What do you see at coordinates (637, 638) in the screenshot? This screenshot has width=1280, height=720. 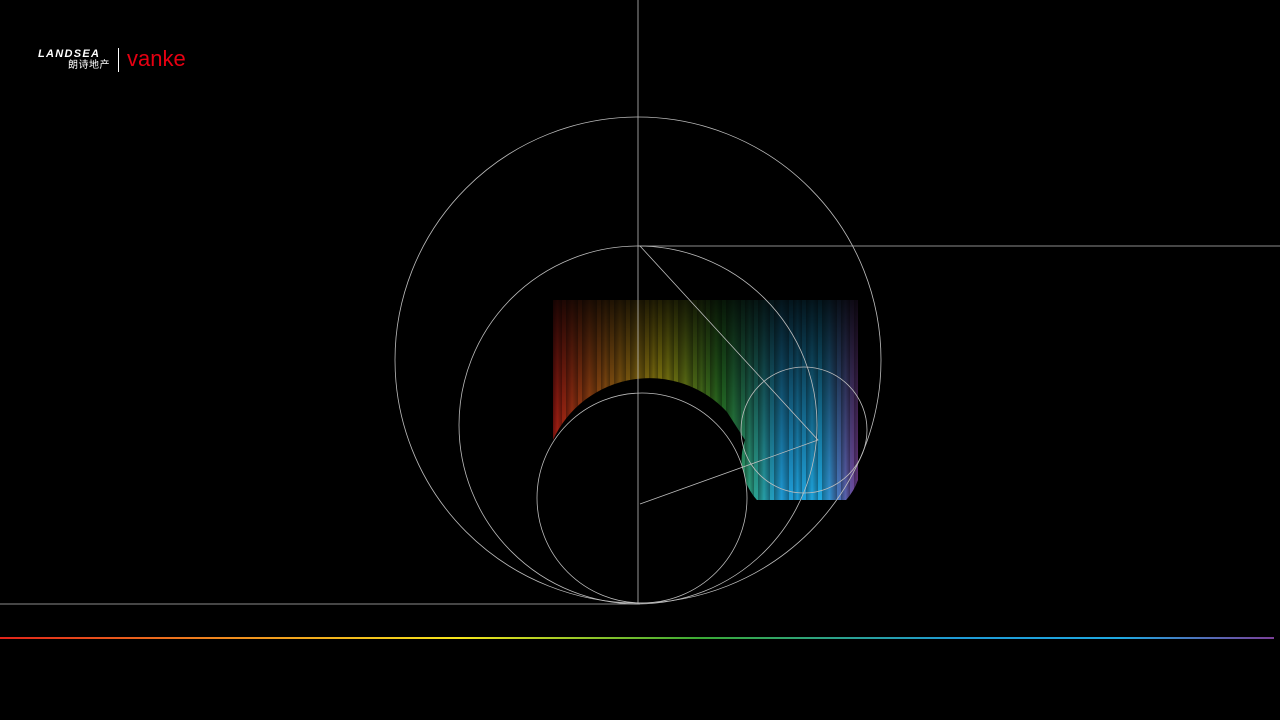 I see `spectrum-line` at bounding box center [637, 638].